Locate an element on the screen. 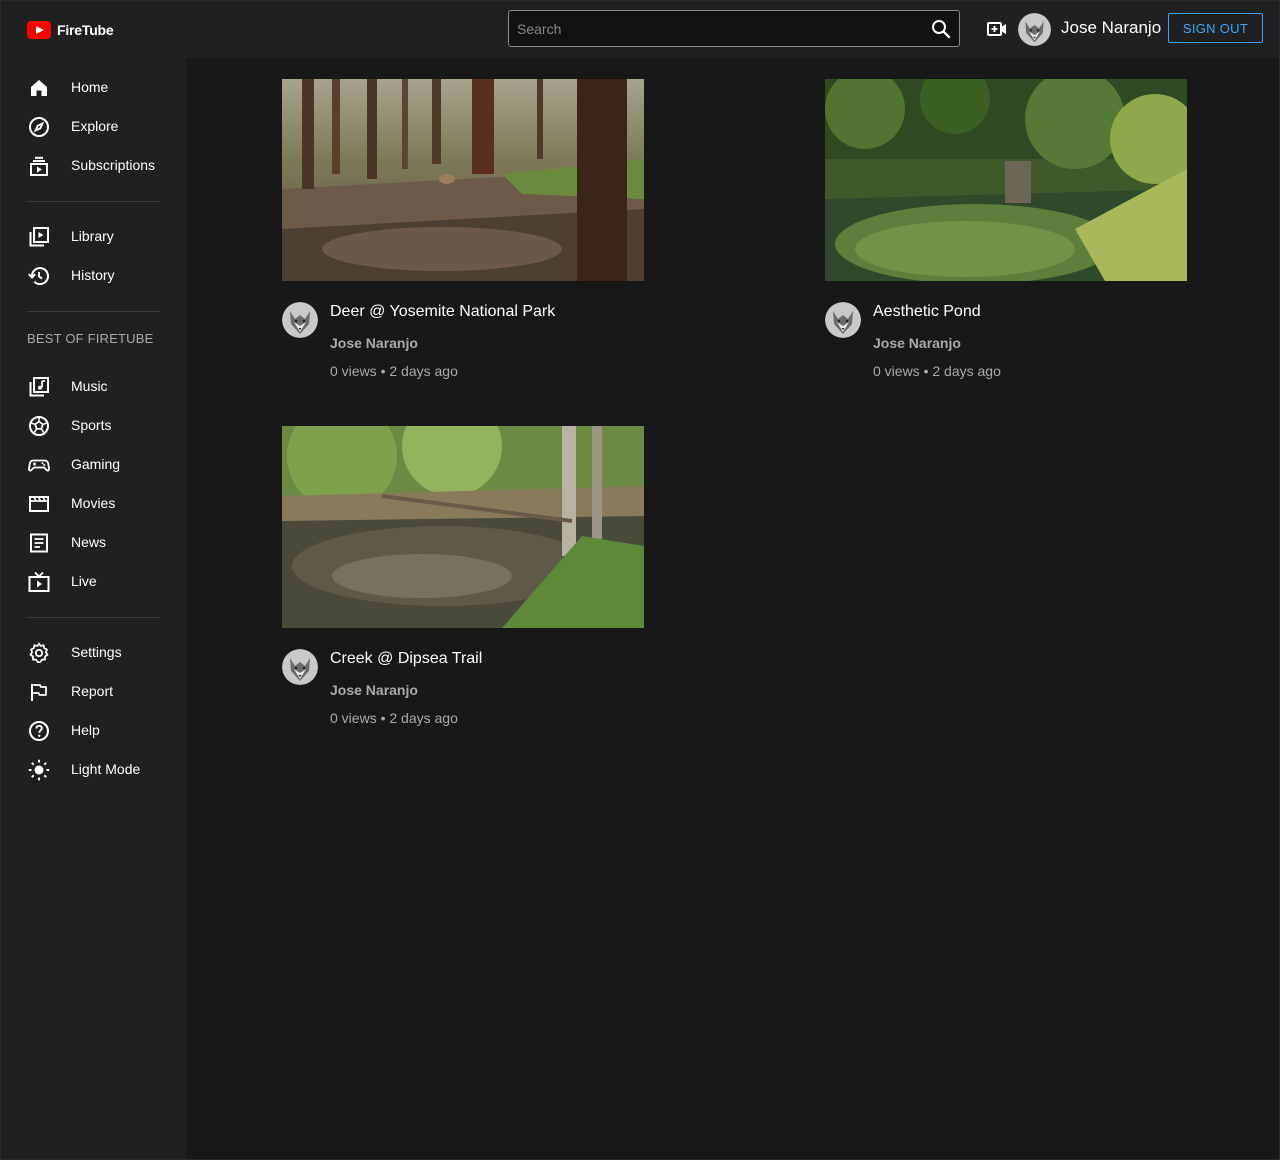 The image size is (1280, 1160). news-icon is located at coordinates (39, 543).